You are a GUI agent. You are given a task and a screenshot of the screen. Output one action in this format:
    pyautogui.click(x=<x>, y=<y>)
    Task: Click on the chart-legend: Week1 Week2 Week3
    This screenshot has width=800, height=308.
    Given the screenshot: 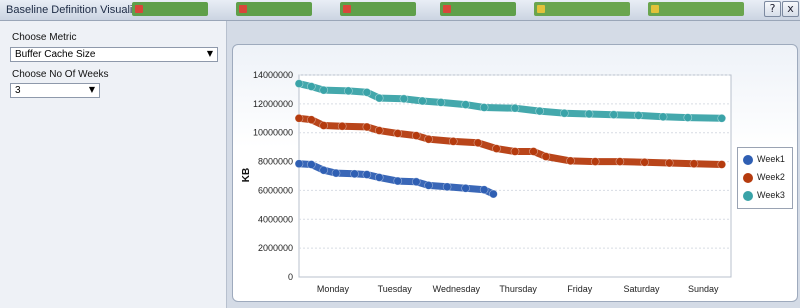 What is the action you would take?
    pyautogui.click(x=765, y=178)
    